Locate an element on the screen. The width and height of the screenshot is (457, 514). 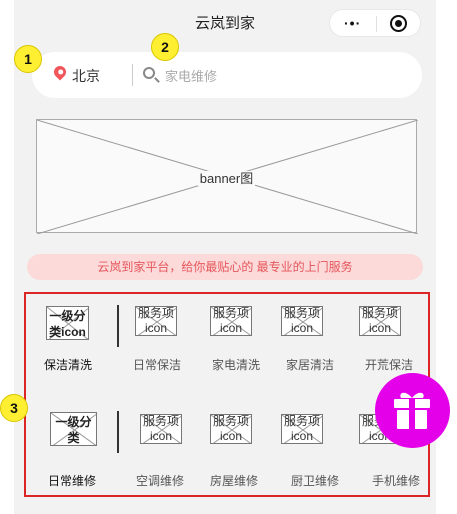
category-icon-cleaning: 一级分类icon is located at coordinates (67, 323).